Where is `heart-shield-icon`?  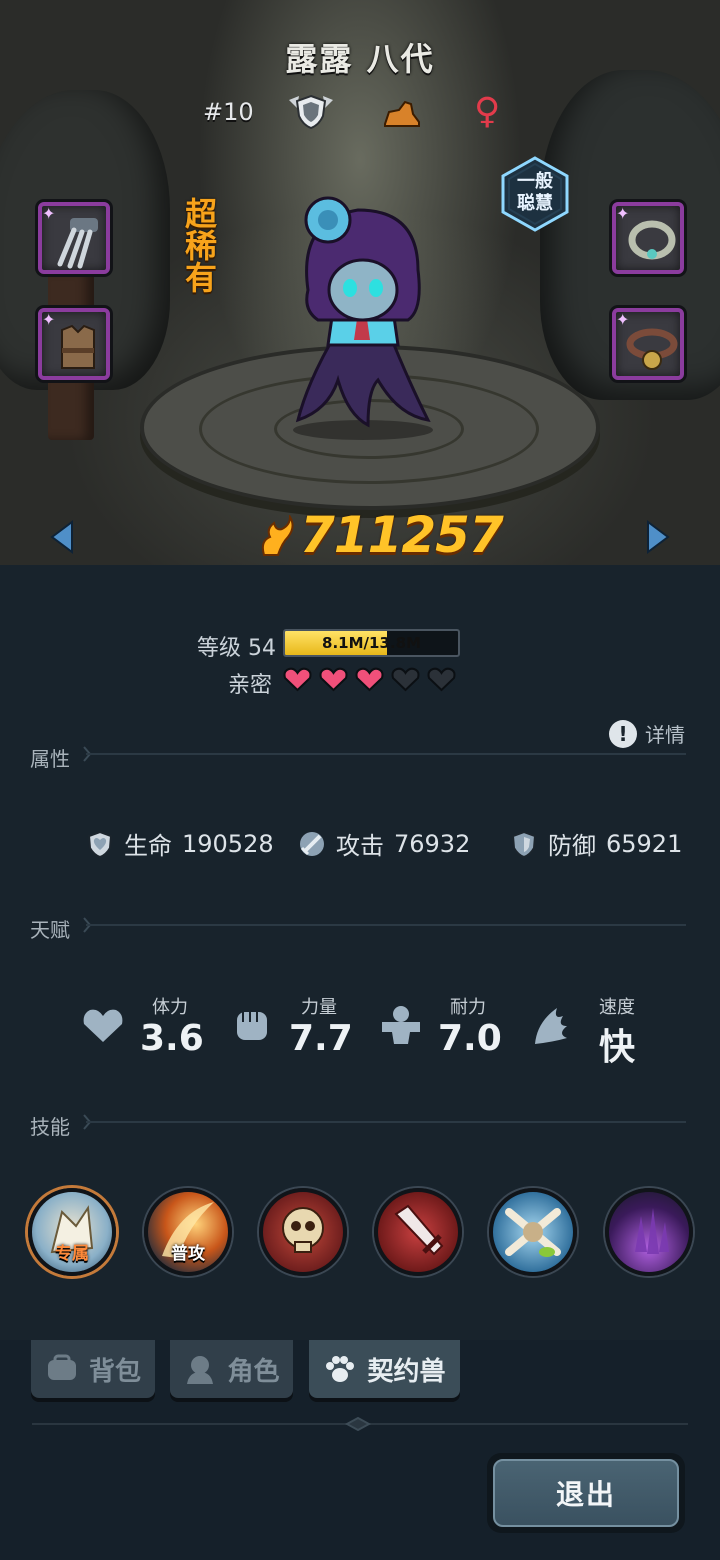 heart-shield-icon is located at coordinates (100, 844).